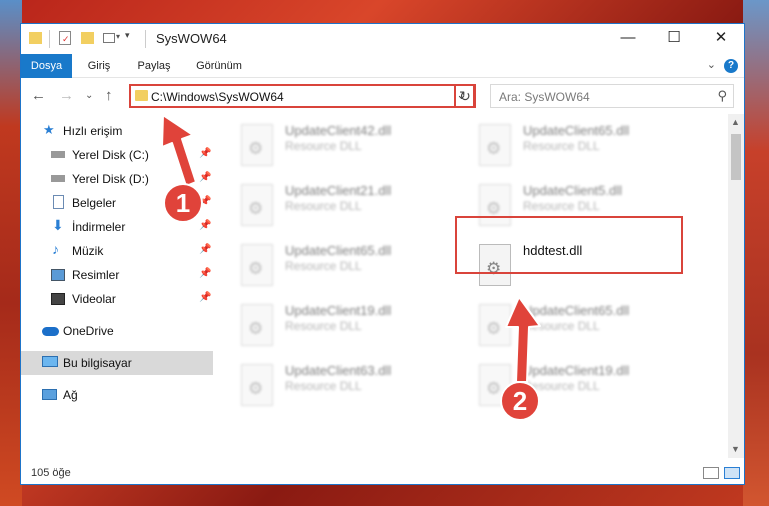 Image resolution: width=769 pixels, height=506 pixels. I want to click on step-badge-2: 2, so click(520, 401).